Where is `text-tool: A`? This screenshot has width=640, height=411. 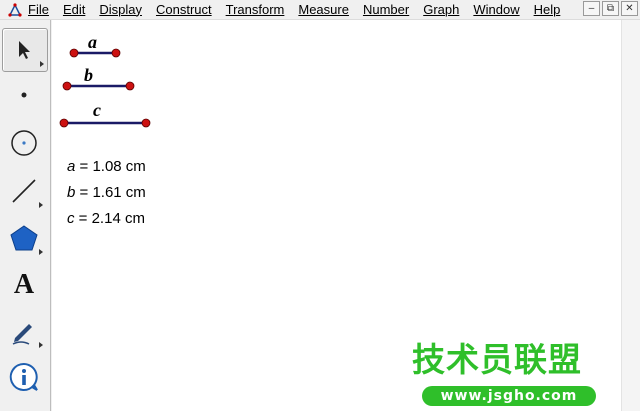 text-tool: A is located at coordinates (24, 285).